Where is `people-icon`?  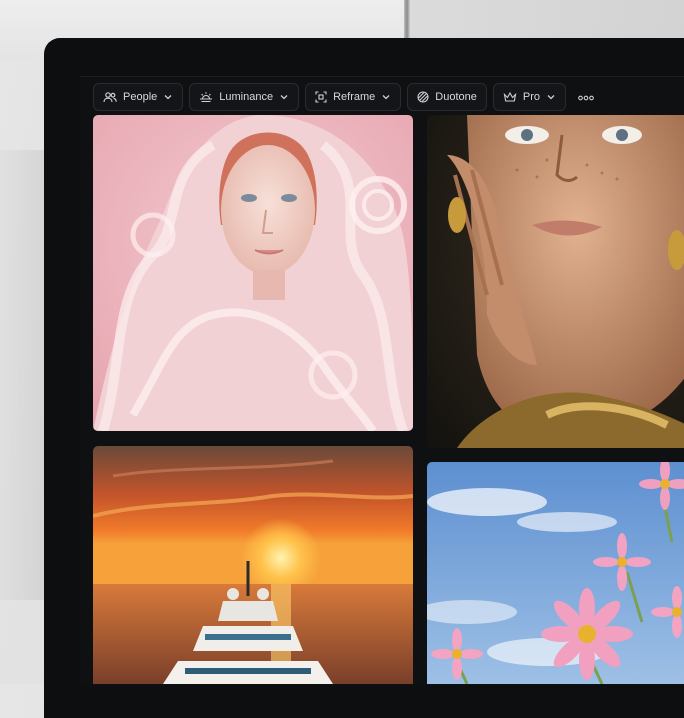 people-icon is located at coordinates (110, 97).